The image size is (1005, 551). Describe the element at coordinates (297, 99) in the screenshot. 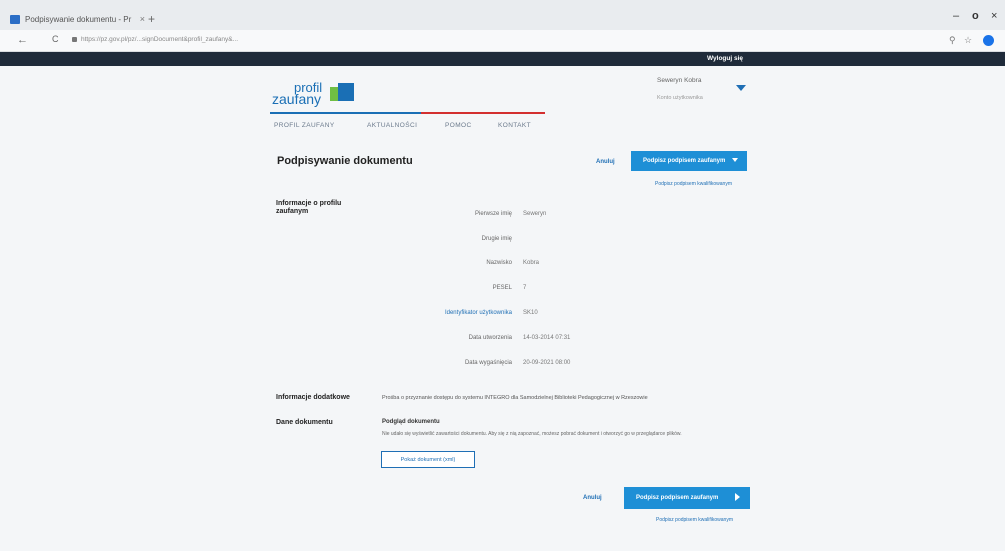

I see `logo-line2: zaufany` at that location.